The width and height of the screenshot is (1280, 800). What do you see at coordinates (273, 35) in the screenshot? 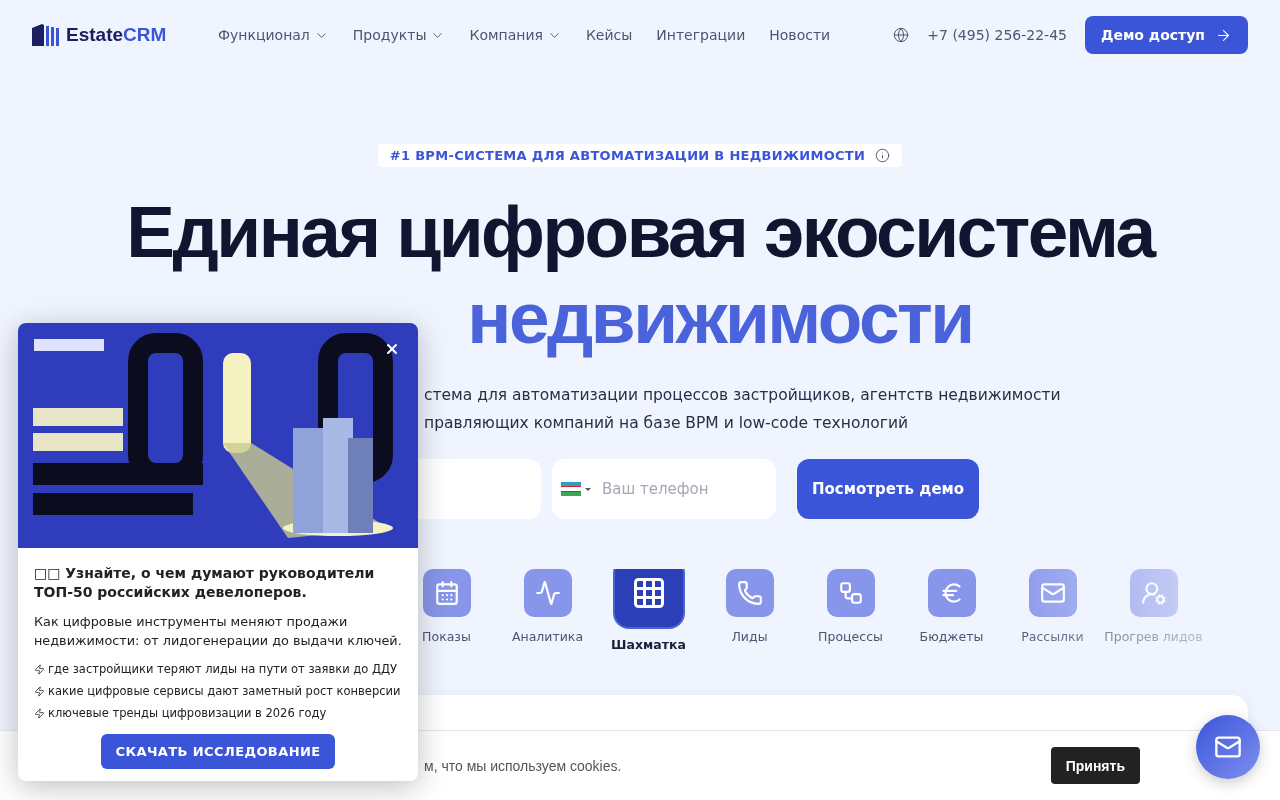
I see `nav-link: Функционал` at bounding box center [273, 35].